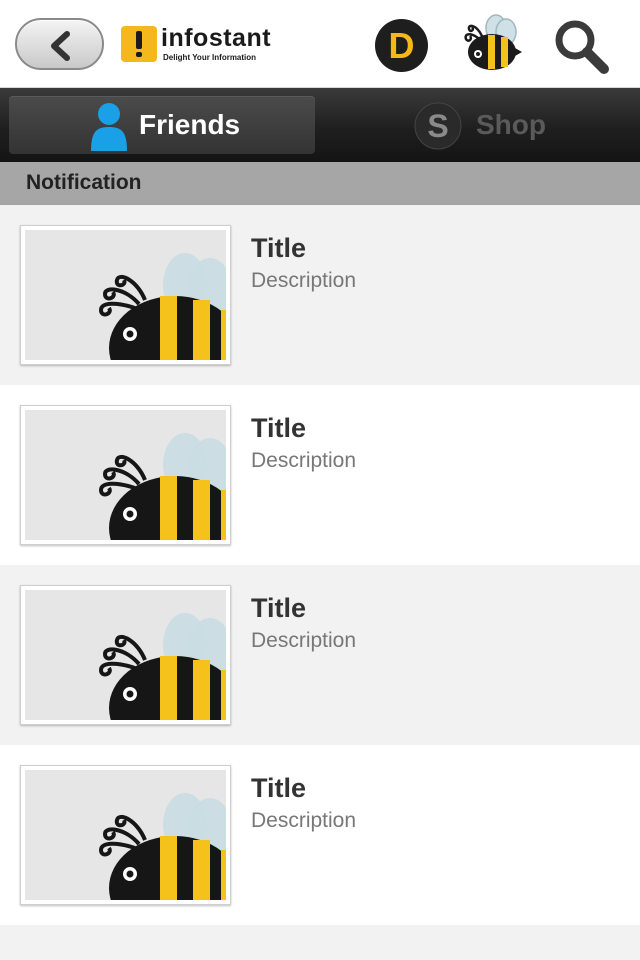 This screenshot has height=960, width=640. I want to click on bee-icon, so click(490, 43).